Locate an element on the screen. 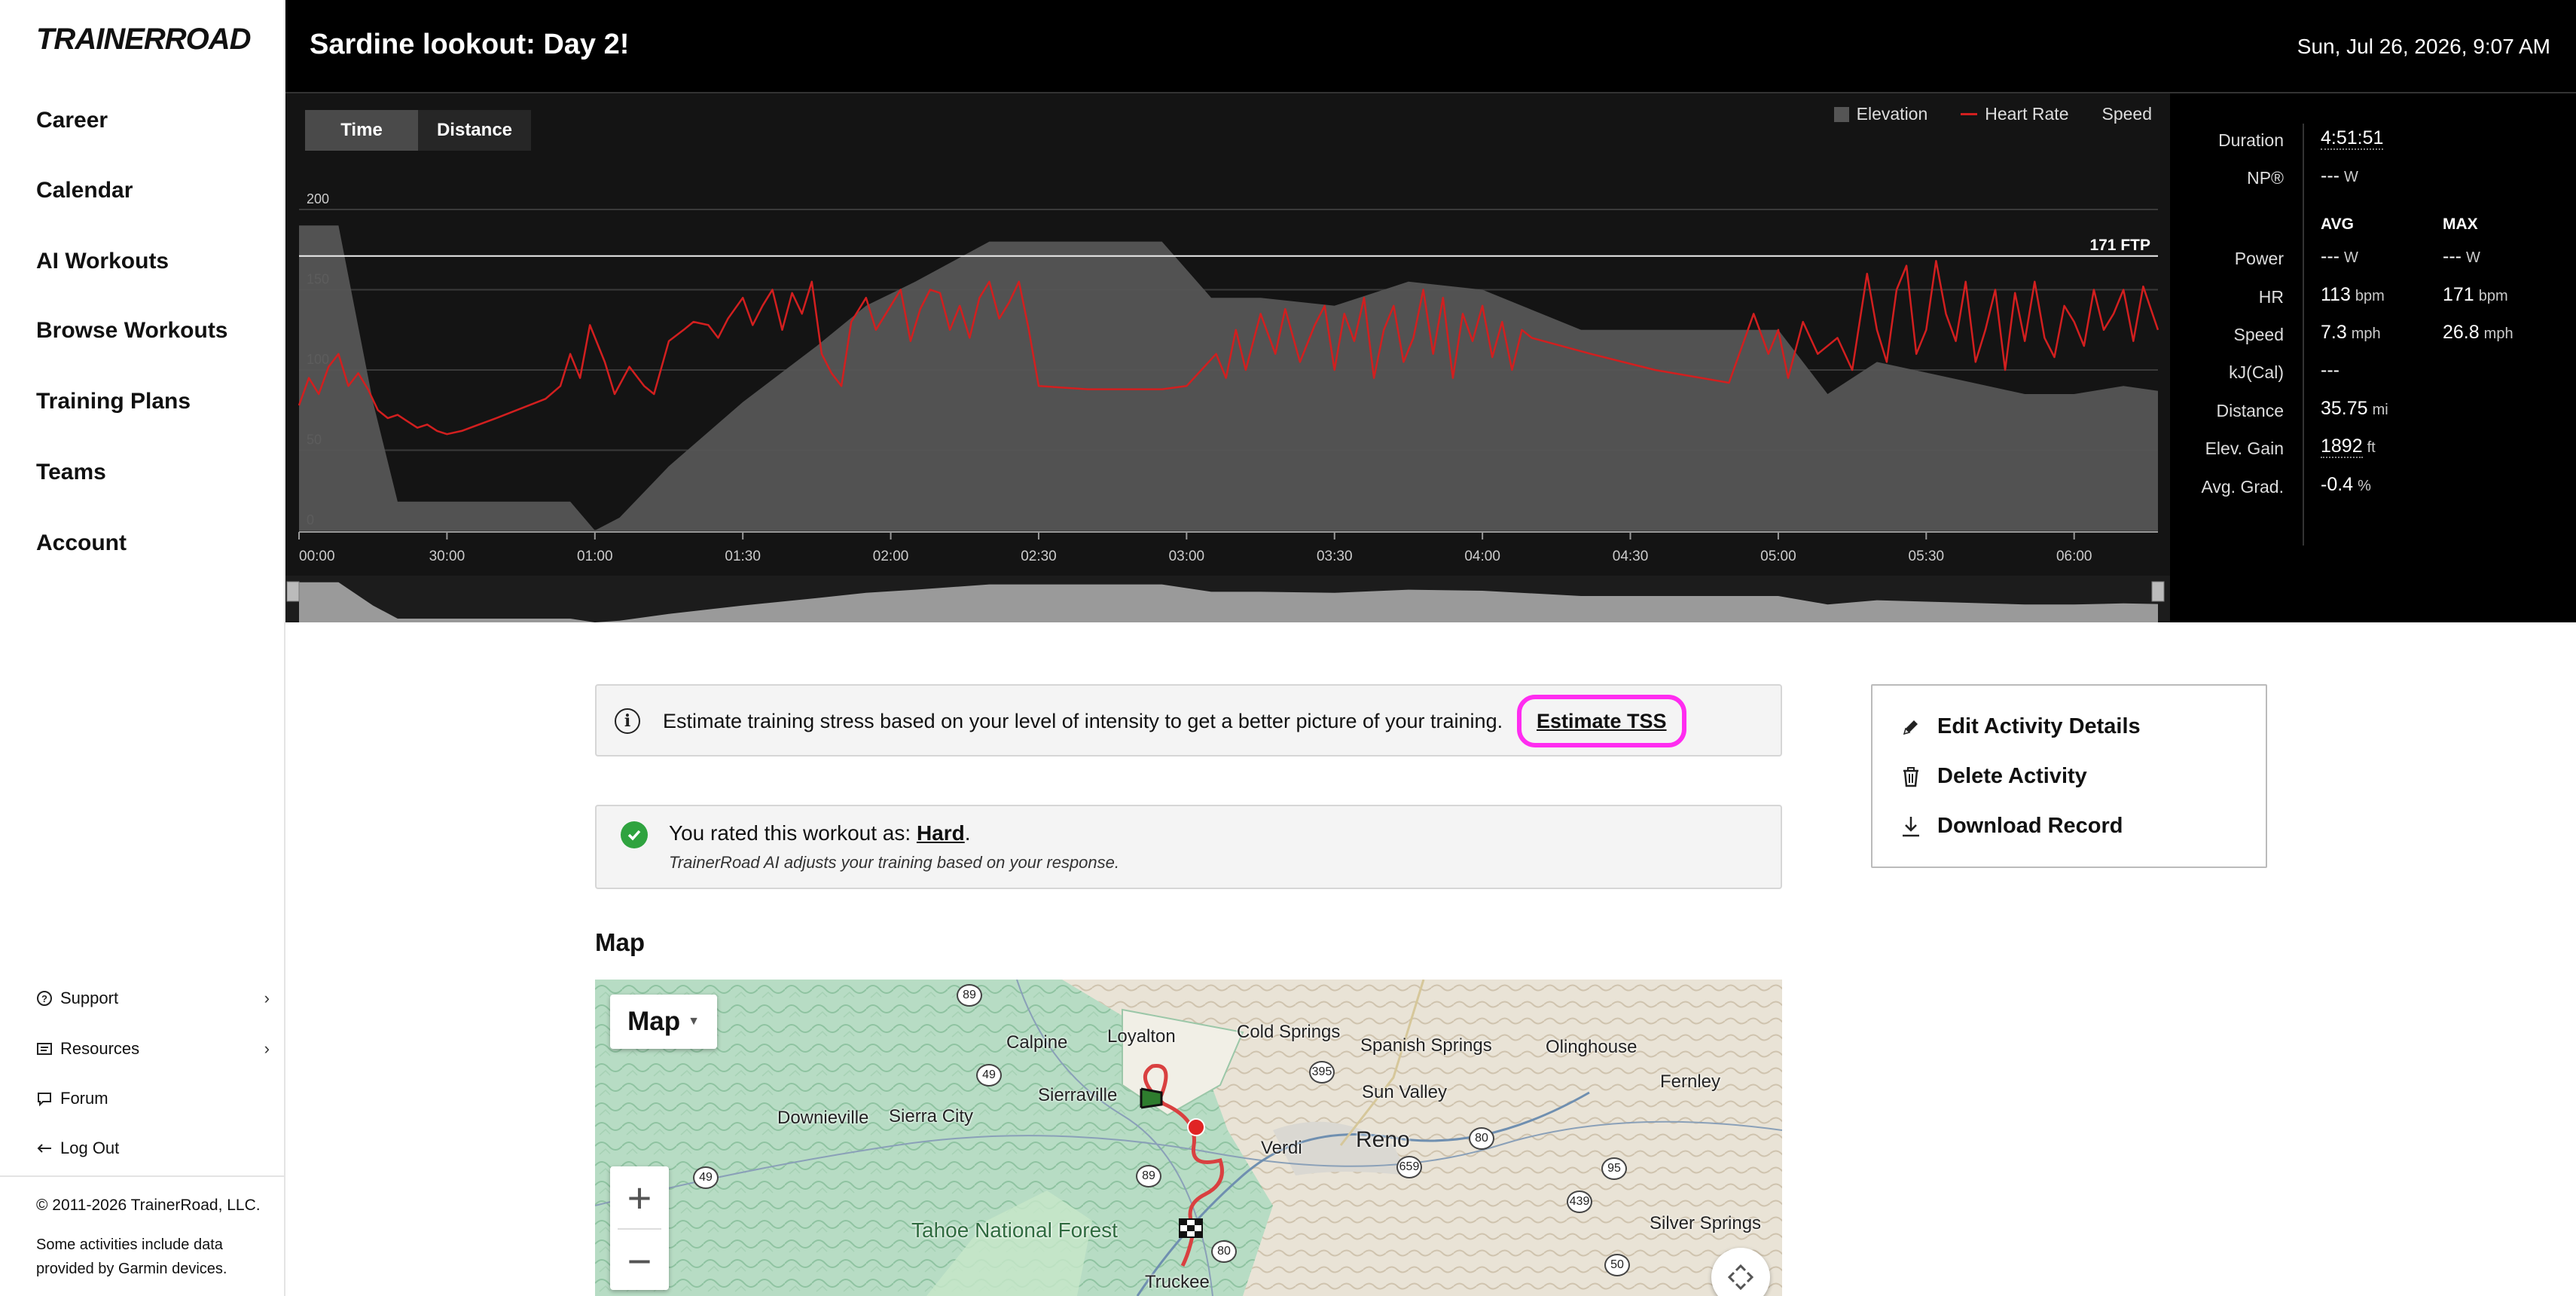 This screenshot has width=2576, height=1296. check-icon is located at coordinates (635, 834).